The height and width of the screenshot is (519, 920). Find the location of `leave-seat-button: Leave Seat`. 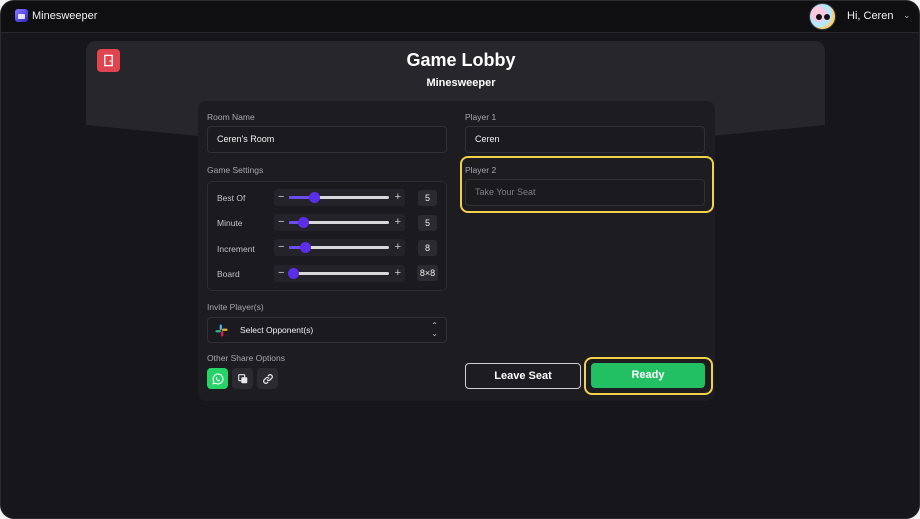

leave-seat-button: Leave Seat is located at coordinates (523, 376).